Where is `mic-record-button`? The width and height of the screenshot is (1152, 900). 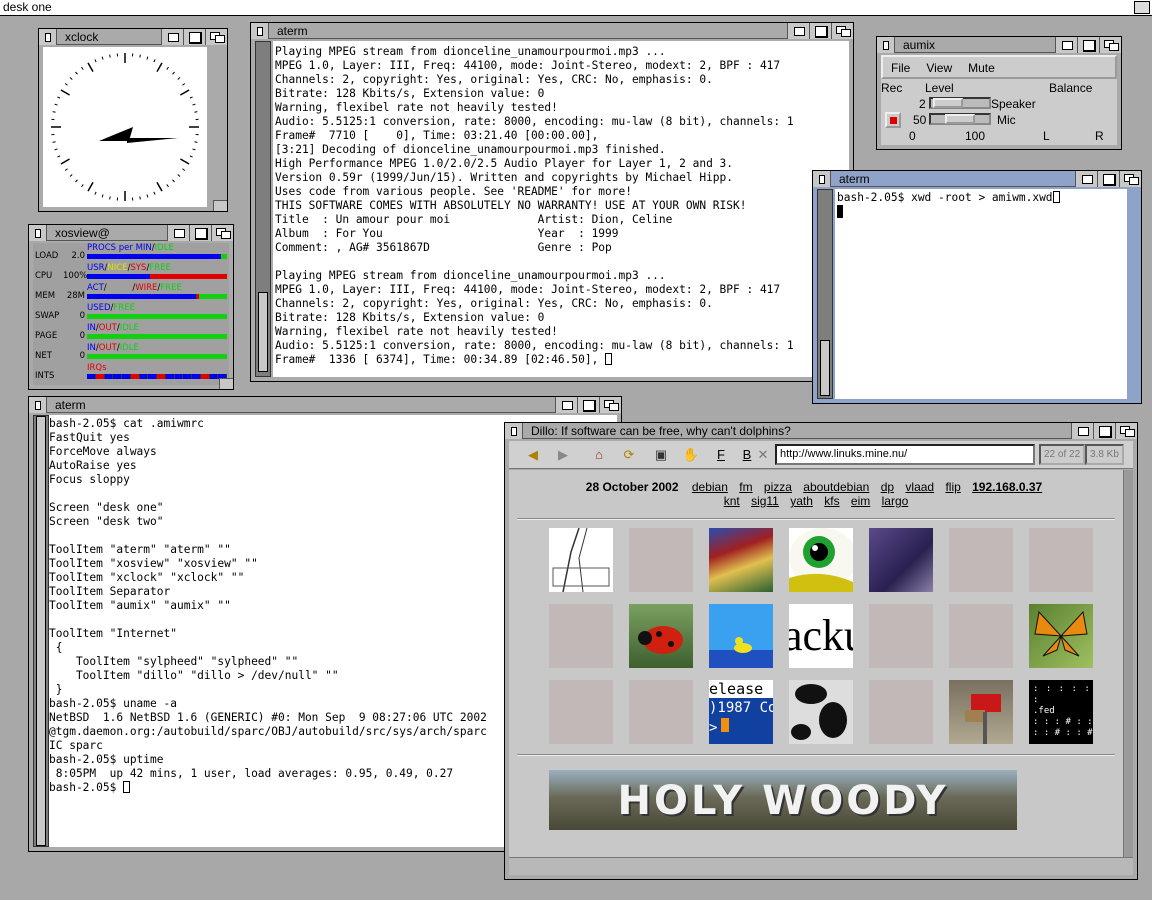 mic-record-button is located at coordinates (893, 120).